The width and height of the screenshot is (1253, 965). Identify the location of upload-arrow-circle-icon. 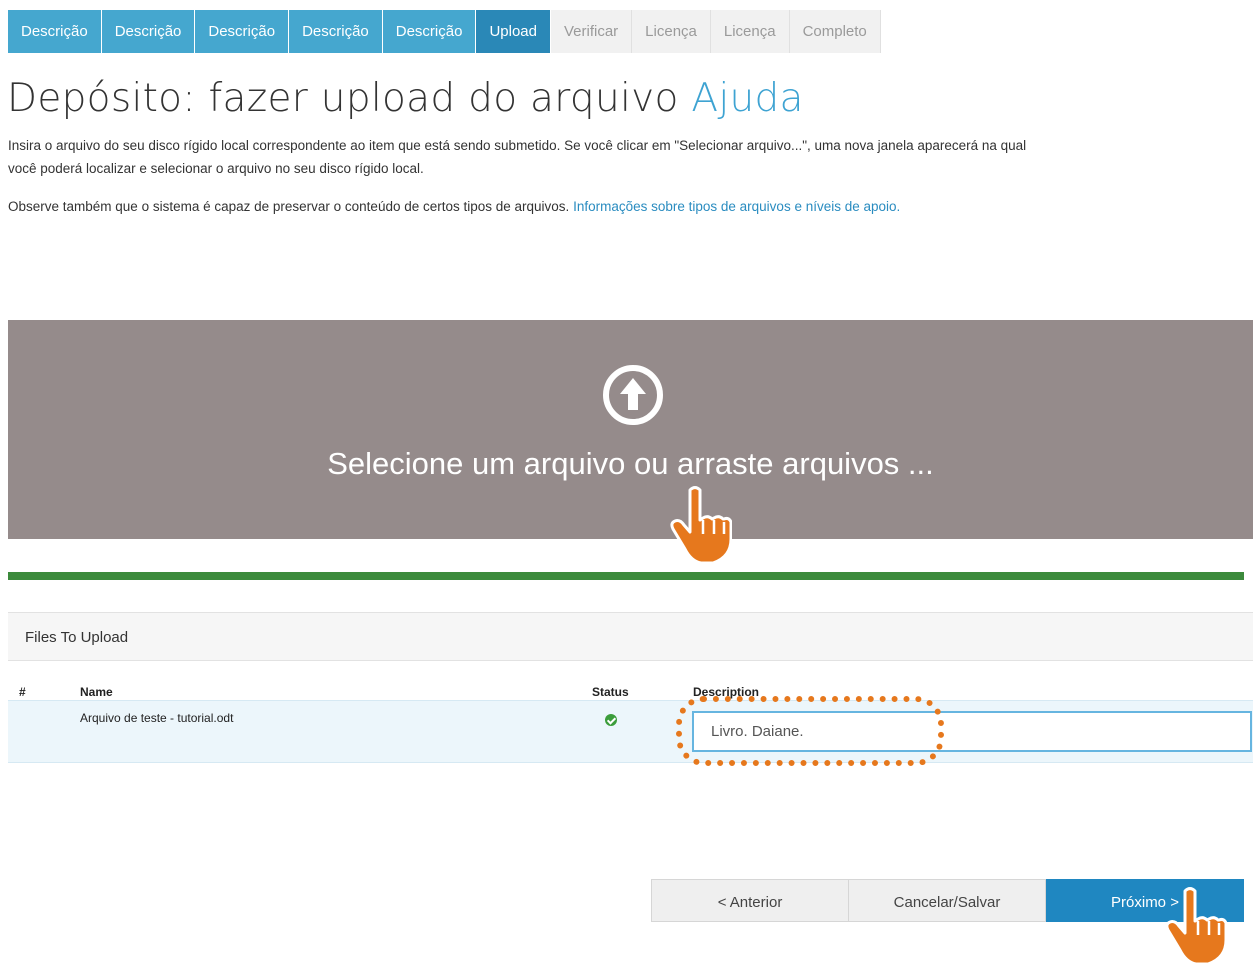
(633, 395).